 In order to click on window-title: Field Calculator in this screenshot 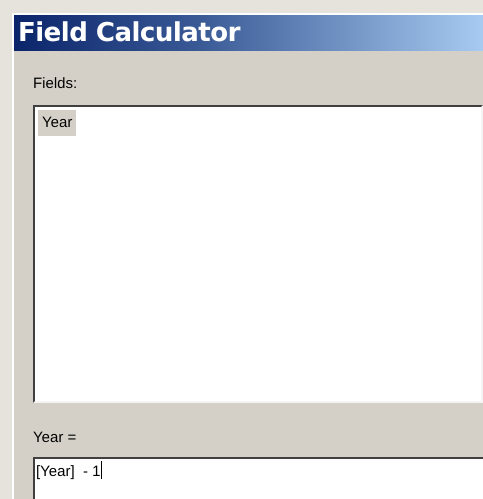, I will do `click(129, 33)`.